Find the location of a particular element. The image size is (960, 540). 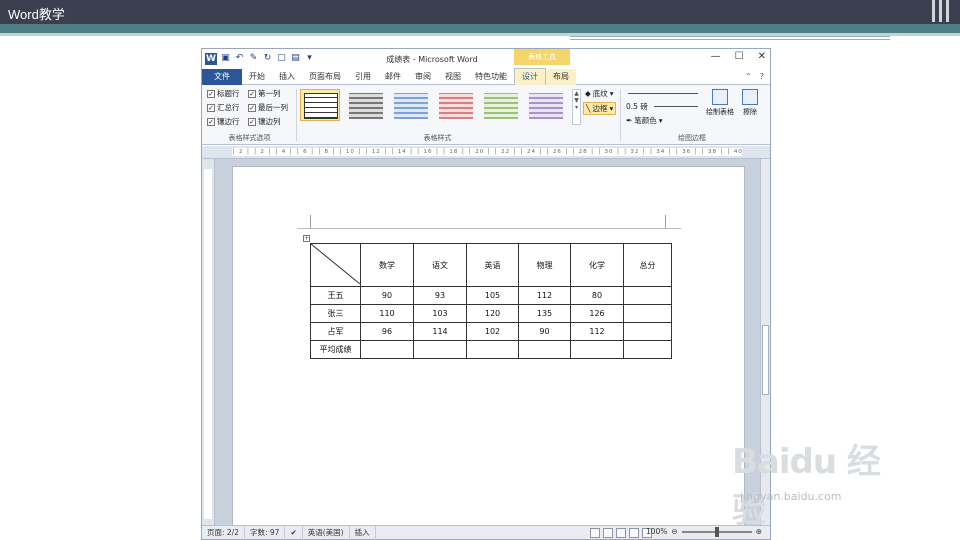

table-cell: 平均成绩 is located at coordinates (335, 349).